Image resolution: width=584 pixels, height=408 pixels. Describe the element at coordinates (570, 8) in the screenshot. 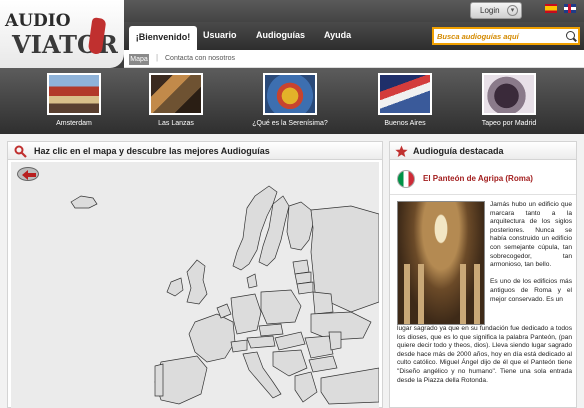

I see `english-flag-icon` at that location.